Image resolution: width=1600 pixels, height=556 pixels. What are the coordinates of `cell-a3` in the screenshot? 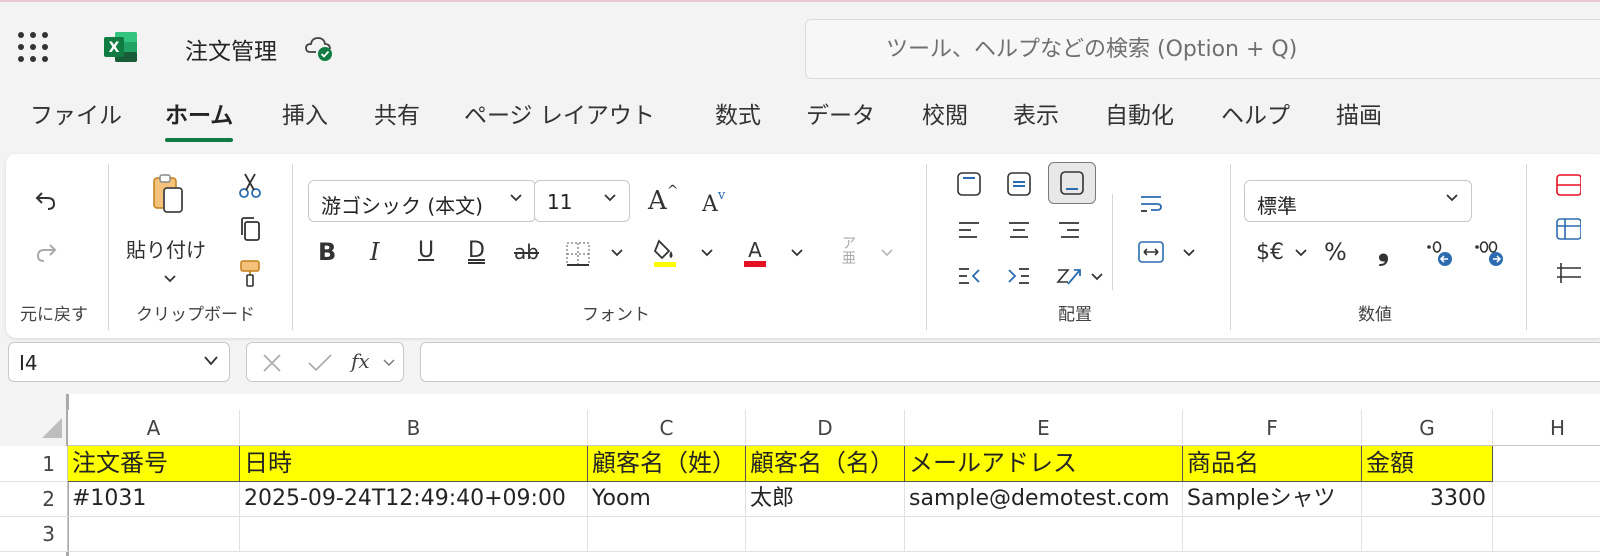 It's located at (154, 534).